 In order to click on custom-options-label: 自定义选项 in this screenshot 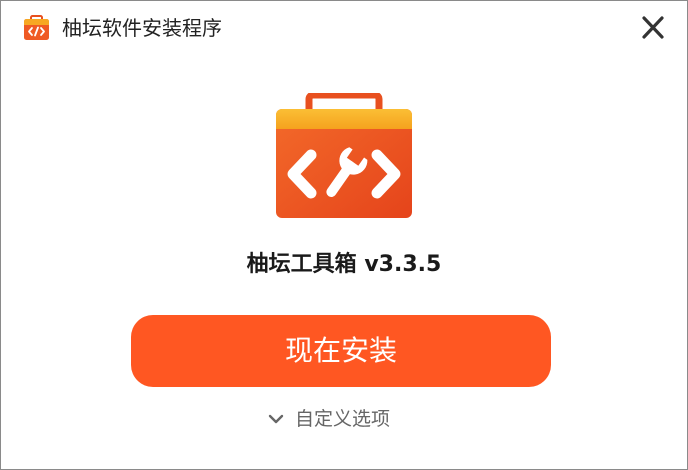, I will do `click(343, 419)`.